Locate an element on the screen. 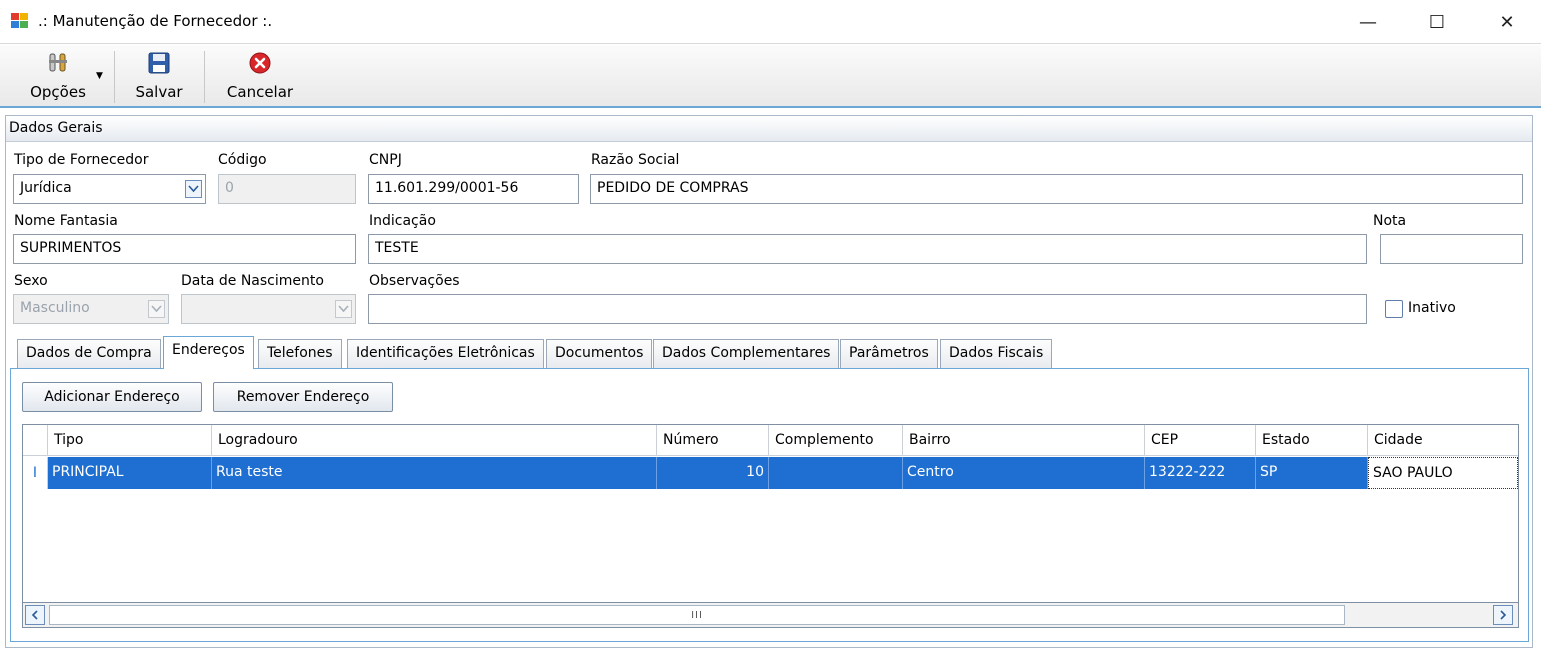  sex-select: Masculino is located at coordinates (91, 309).